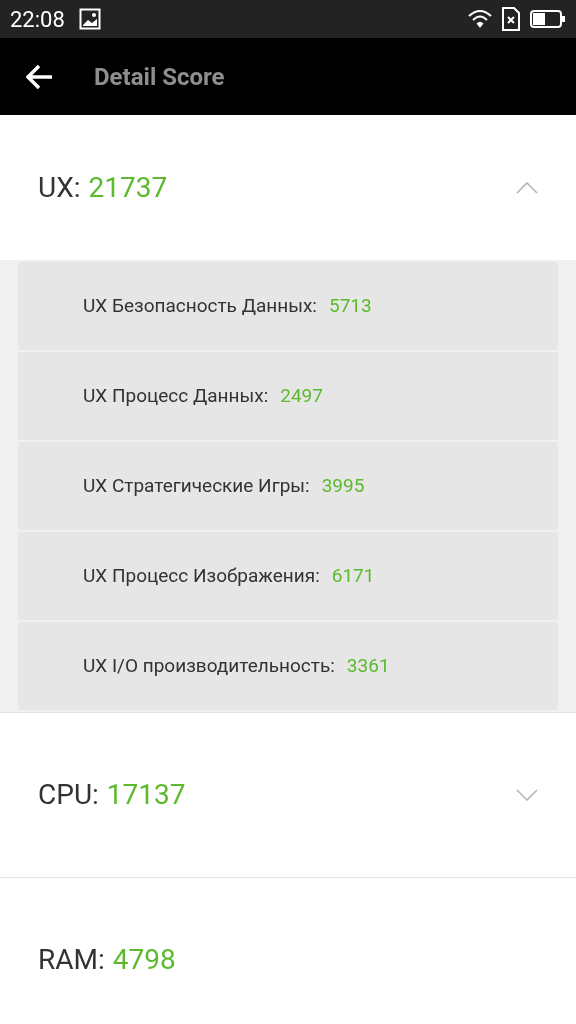 The width and height of the screenshot is (576, 1024). Describe the element at coordinates (176, 395) in the screenshot. I see `detail-label: UX Процесс Данных:` at that location.